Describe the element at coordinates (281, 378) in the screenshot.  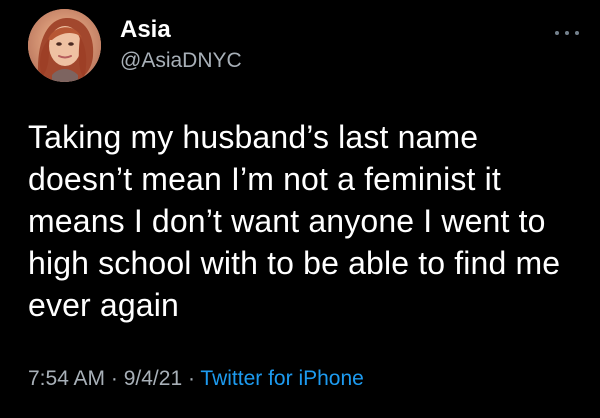
I see `tweet-source-link: Twitter for iPhone` at that location.